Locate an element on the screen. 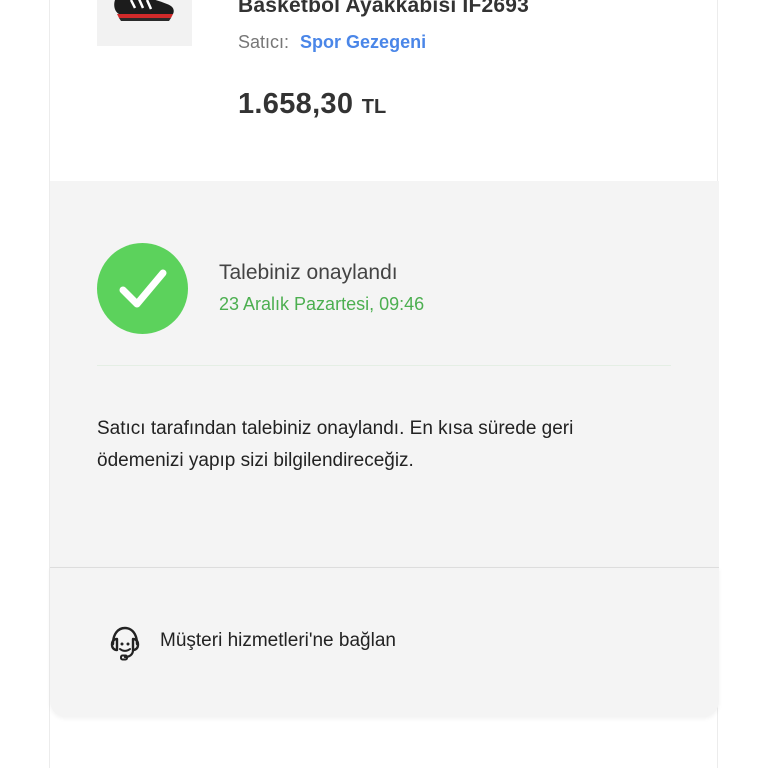  price-amount: 1.658,30 is located at coordinates (296, 104).